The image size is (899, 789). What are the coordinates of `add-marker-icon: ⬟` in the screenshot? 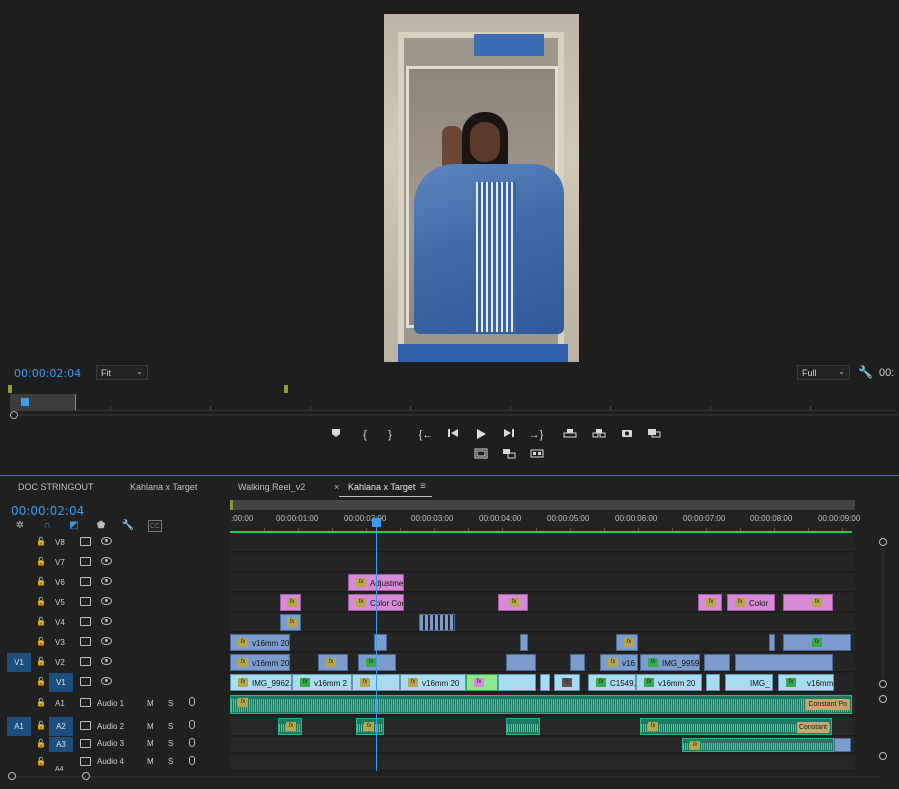 It's located at (101, 526).